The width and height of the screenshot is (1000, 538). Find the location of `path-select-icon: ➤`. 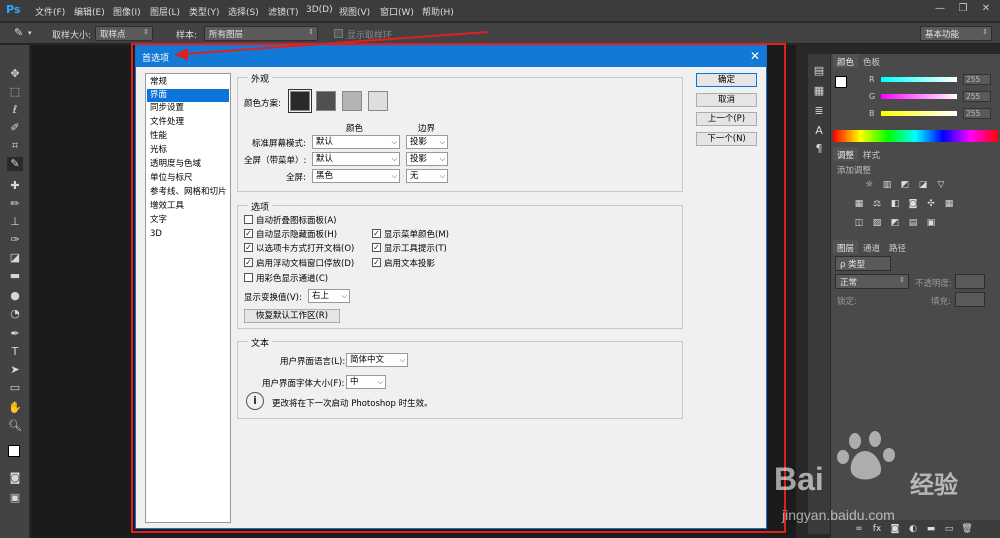

path-select-icon: ➤ is located at coordinates (15, 370).